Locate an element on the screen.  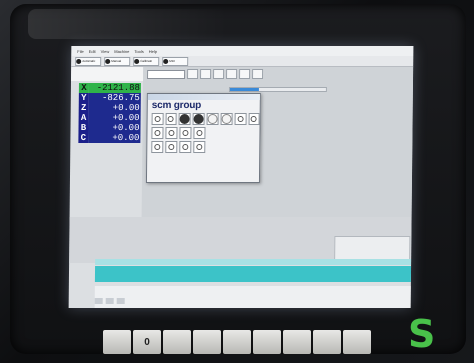
message-box is located at coordinates (372, 248).